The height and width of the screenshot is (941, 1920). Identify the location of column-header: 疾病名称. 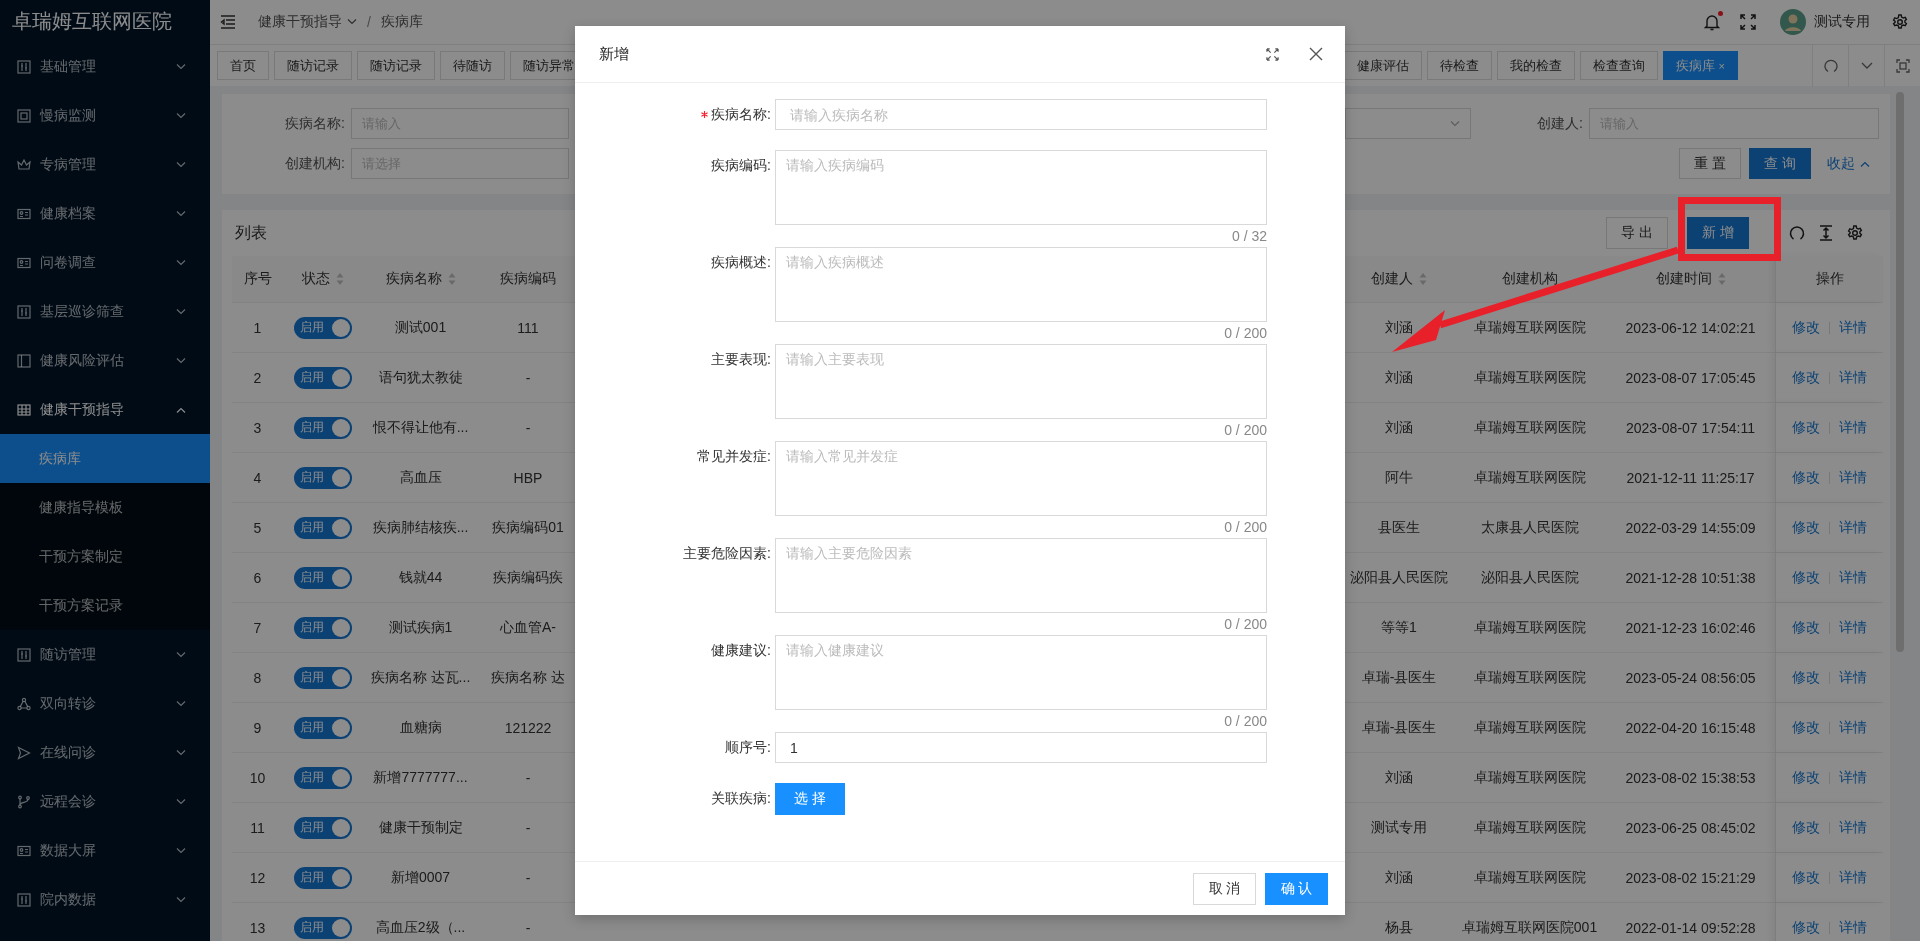
(420, 279).